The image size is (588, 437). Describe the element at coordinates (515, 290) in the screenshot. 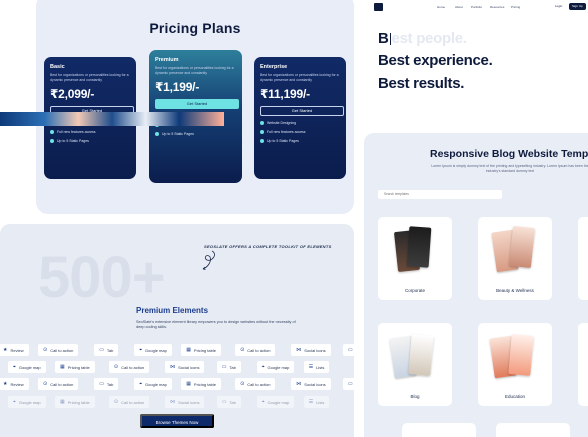

I see `template-label: Beauty & Wellness` at that location.